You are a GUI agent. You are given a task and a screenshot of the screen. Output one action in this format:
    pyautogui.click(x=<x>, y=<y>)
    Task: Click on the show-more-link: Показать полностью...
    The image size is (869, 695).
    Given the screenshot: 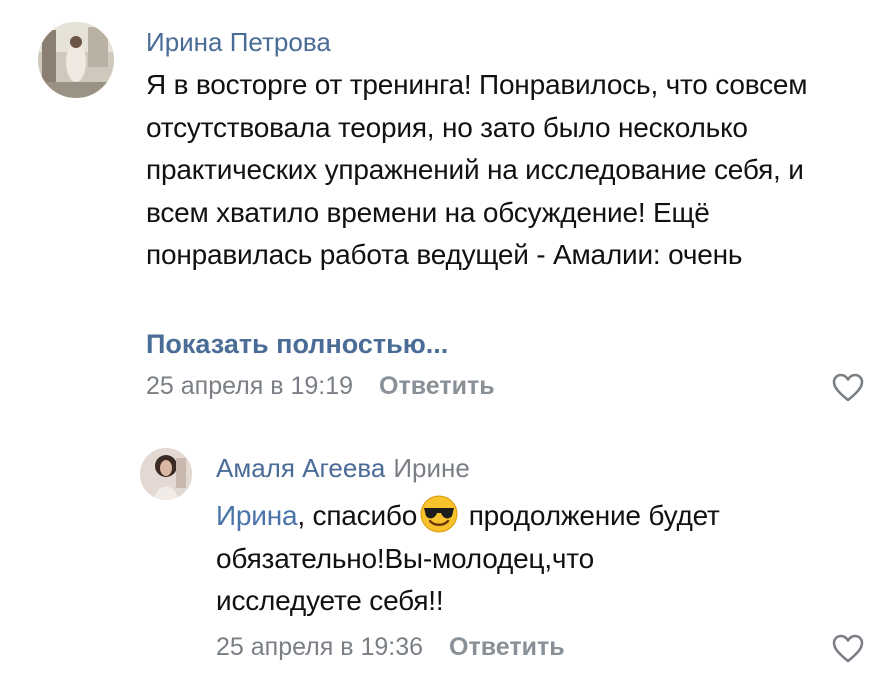 What is the action you would take?
    pyautogui.click(x=297, y=344)
    